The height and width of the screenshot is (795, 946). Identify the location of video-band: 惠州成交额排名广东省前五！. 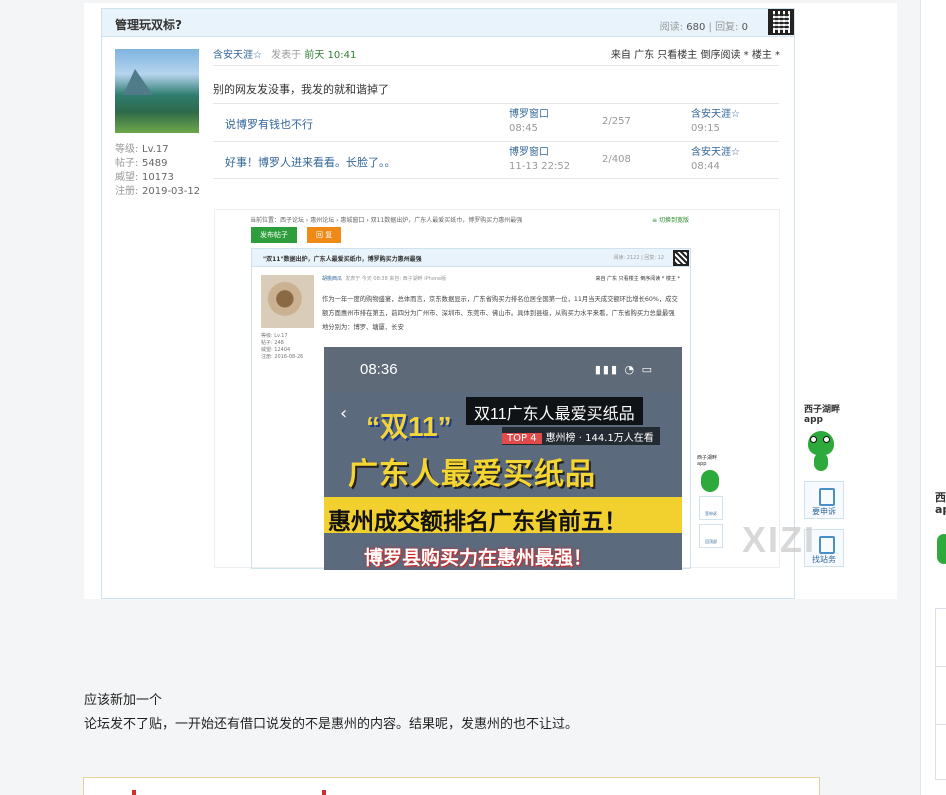
(477, 521).